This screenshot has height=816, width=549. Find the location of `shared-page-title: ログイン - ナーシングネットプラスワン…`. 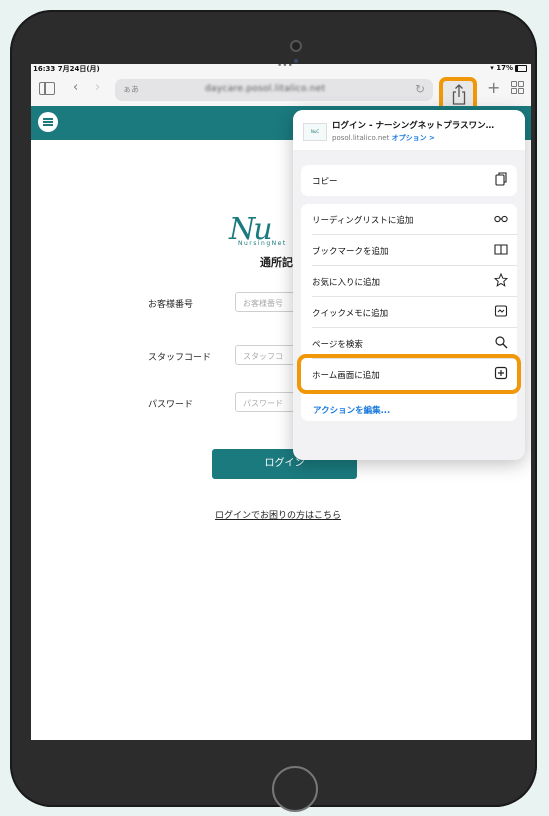

shared-page-title: ログイン - ナーシングネットプラスワン… is located at coordinates (413, 126).